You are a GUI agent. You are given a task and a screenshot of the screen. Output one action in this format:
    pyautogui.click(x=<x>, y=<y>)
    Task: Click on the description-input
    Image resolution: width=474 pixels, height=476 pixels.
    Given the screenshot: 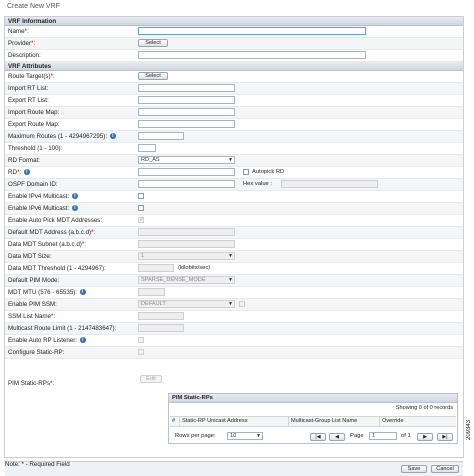 What is the action you would take?
    pyautogui.click(x=252, y=55)
    